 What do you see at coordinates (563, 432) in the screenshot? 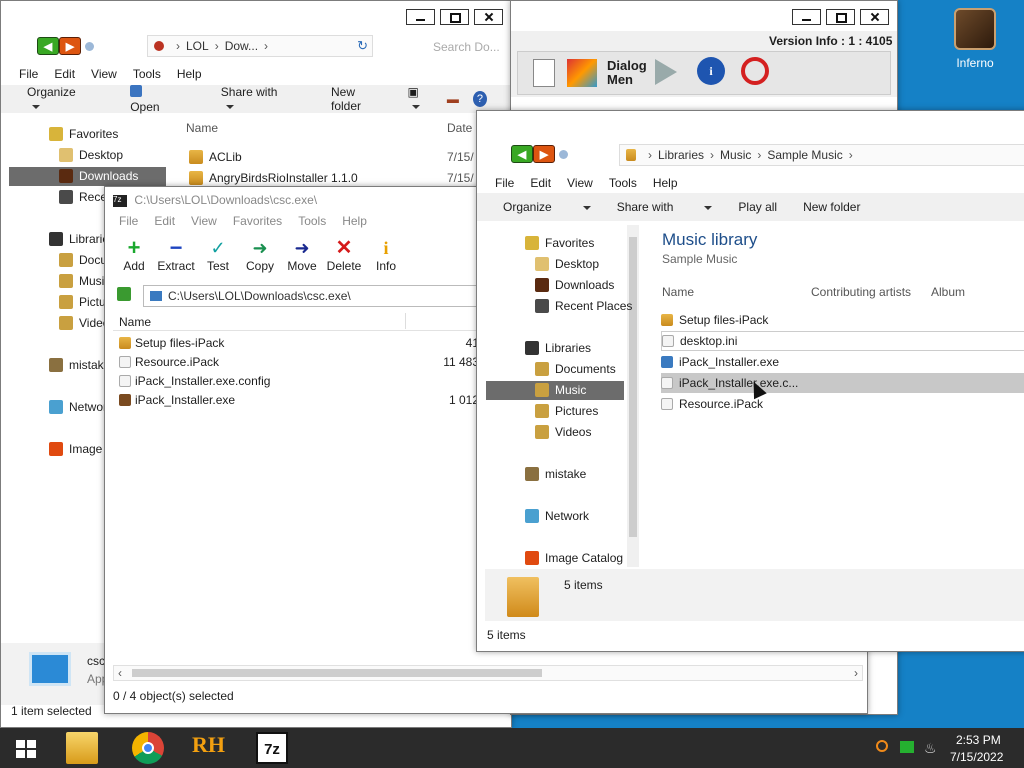
I see `nav-item: Videos` at bounding box center [563, 432].